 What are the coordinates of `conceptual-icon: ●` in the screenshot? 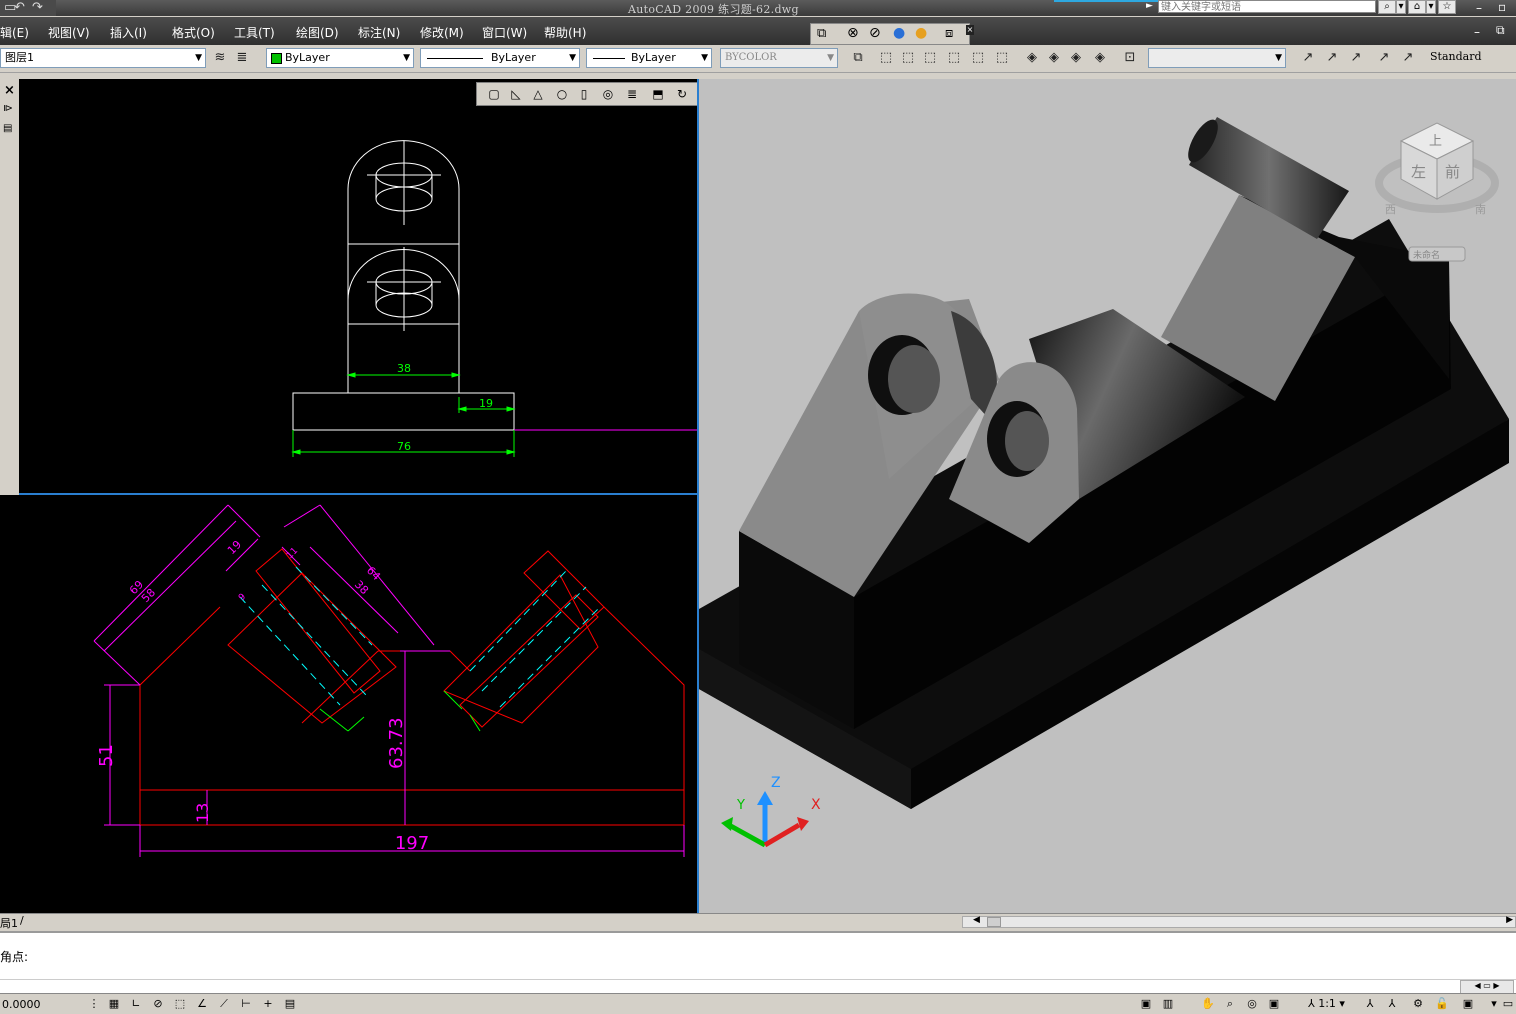 It's located at (921, 33).